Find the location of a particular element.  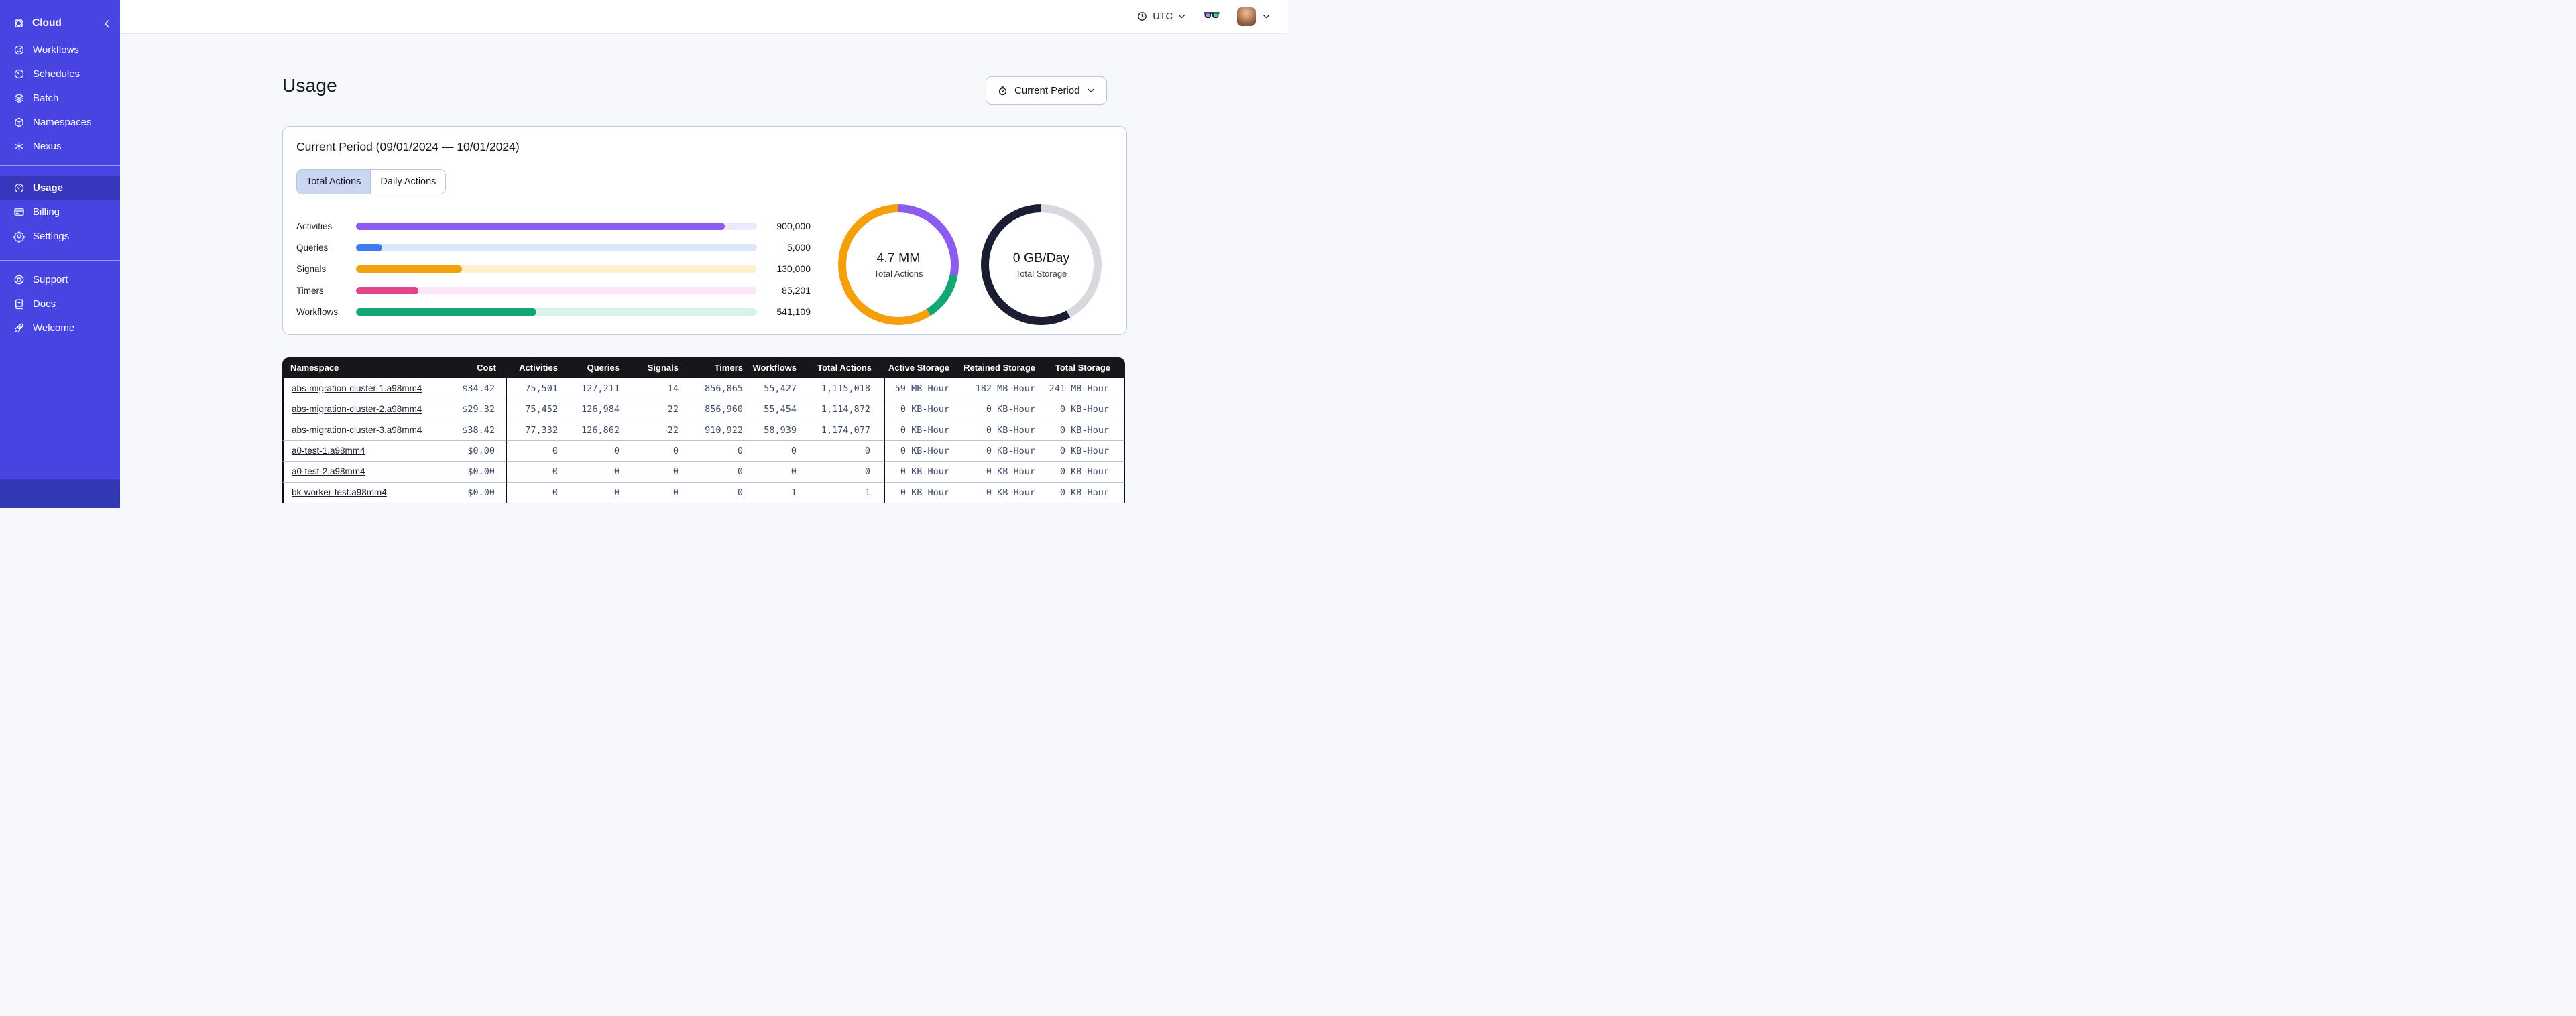

namespace-link: abs-migration-cluster-1.a98mm4 is located at coordinates (357, 388).